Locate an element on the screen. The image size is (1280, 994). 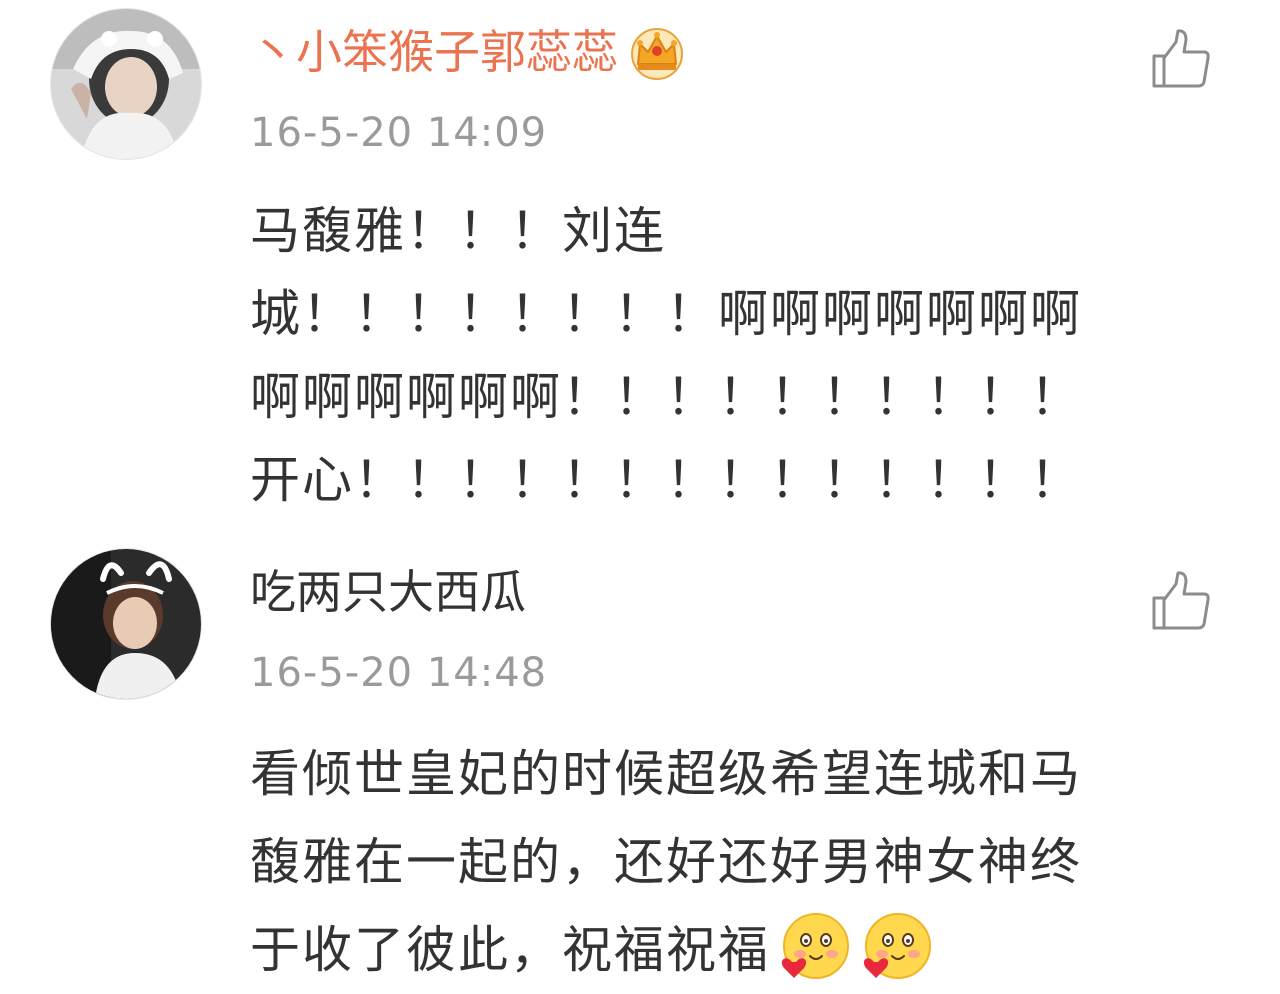
comment-text-line: 馥雅在一起的，还好还好男神女神终 is located at coordinates (666, 862).